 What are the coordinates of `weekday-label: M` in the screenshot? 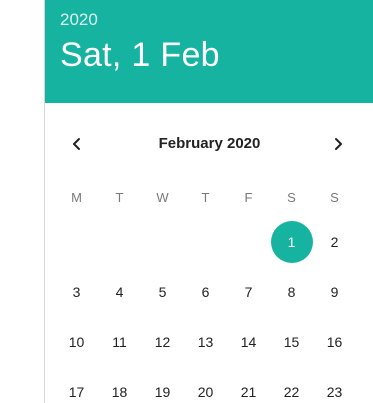 It's located at (76, 197).